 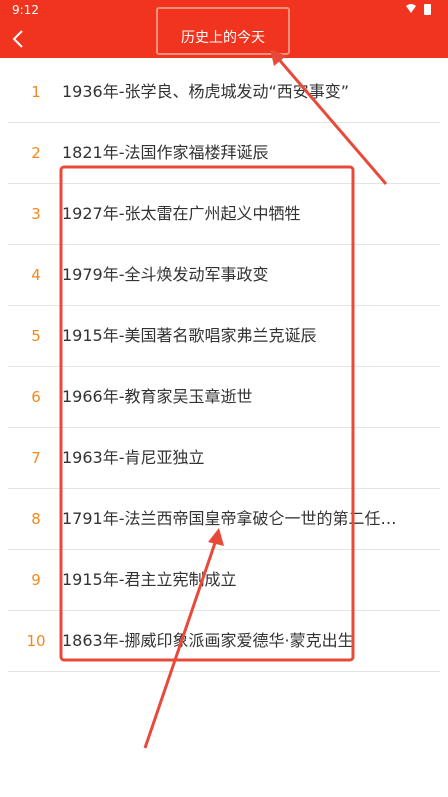 What do you see at coordinates (206, 91) in the screenshot?
I see `item-text: 1936年-张学良、杨虎城发动“西安事变”` at bounding box center [206, 91].